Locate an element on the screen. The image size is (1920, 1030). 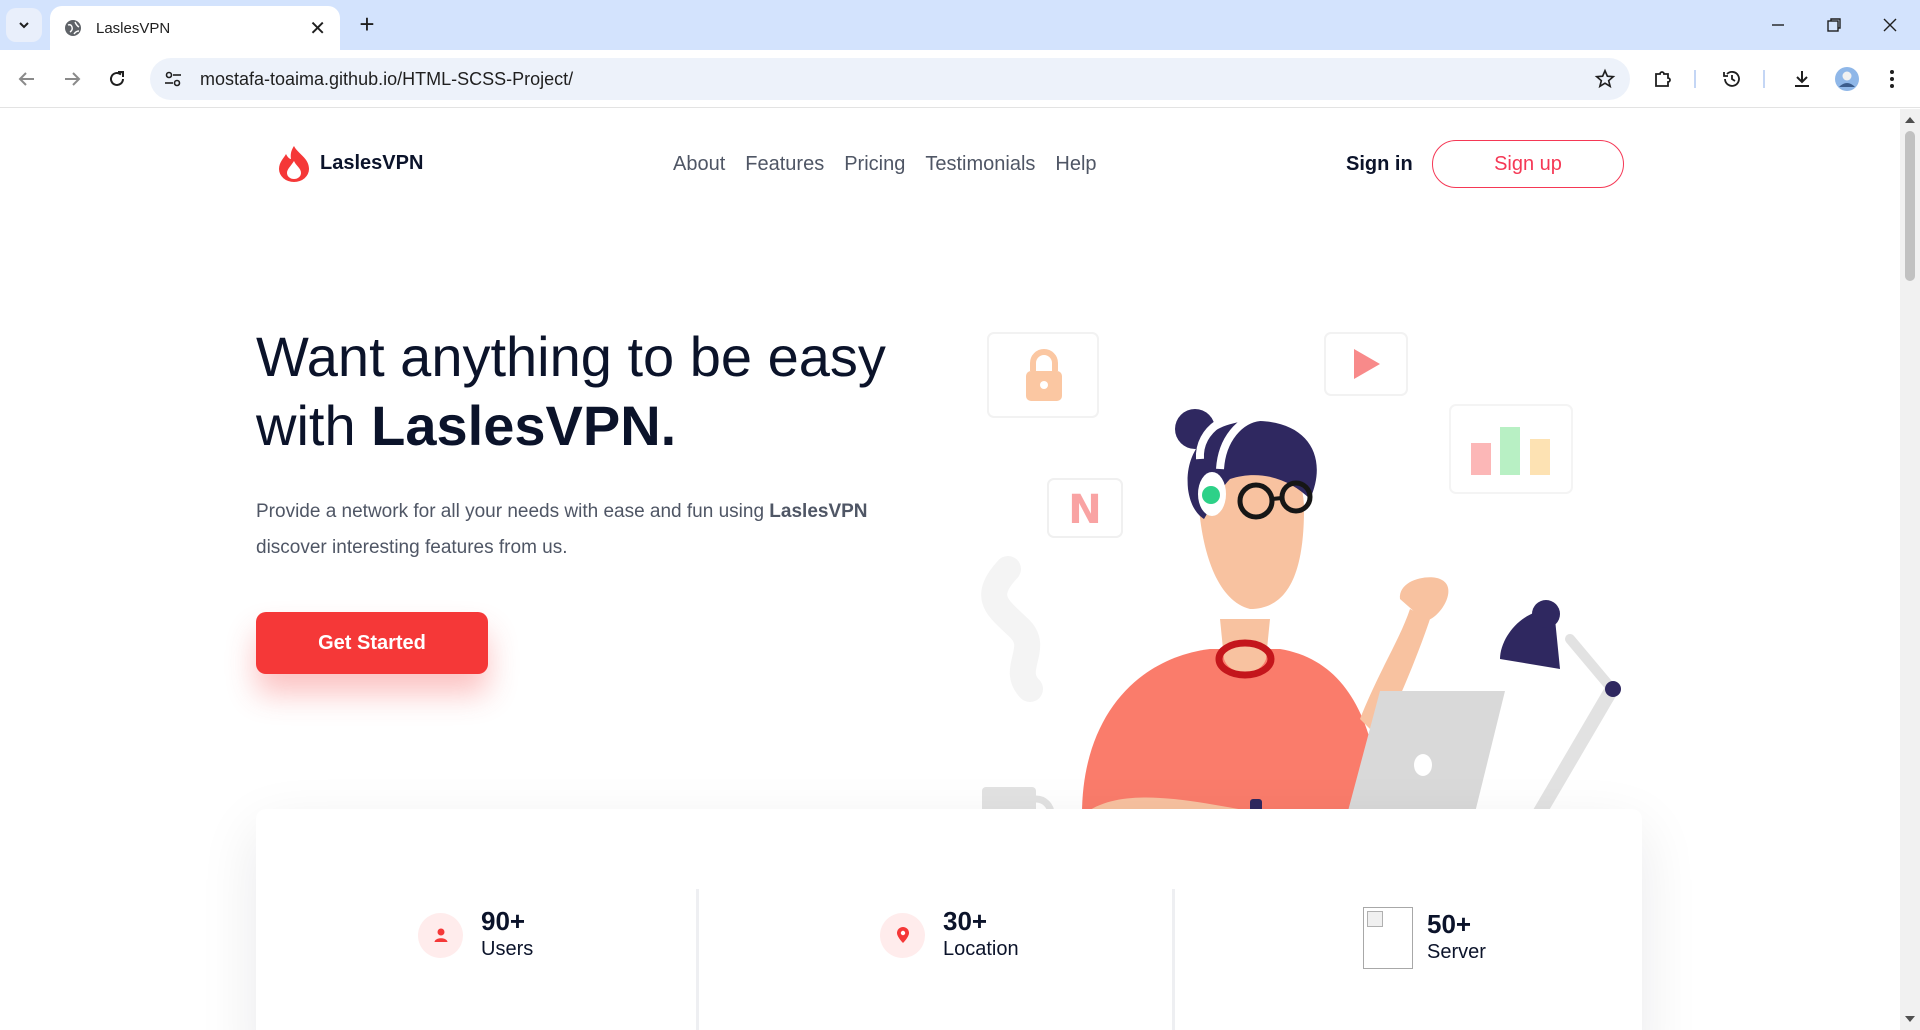
stat-server-value: 50+ is located at coordinates (1449, 924).